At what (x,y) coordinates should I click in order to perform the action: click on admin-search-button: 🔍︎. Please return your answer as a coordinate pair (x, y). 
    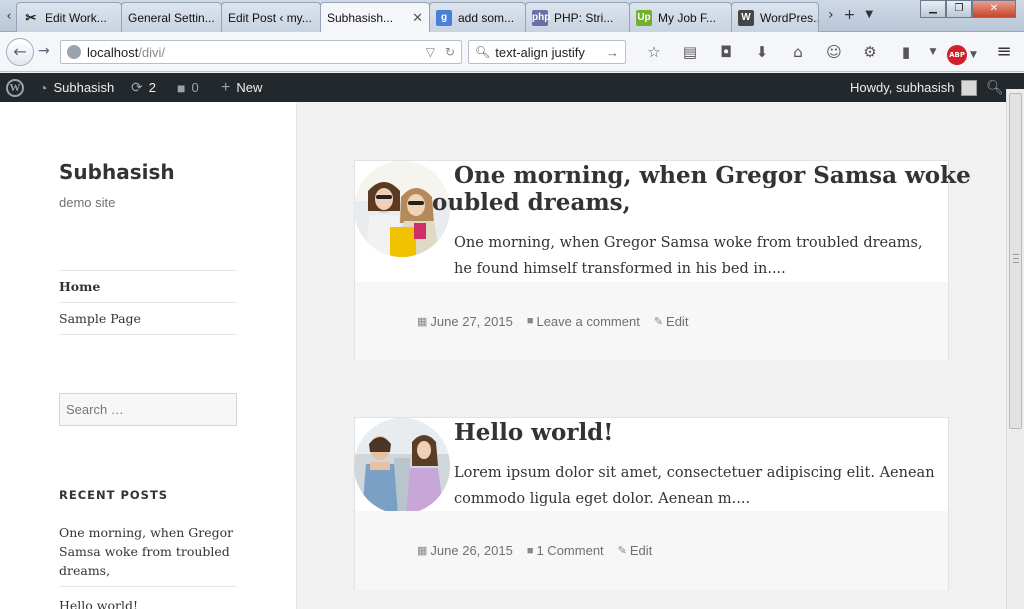
    Looking at the image, I should click on (995, 87).